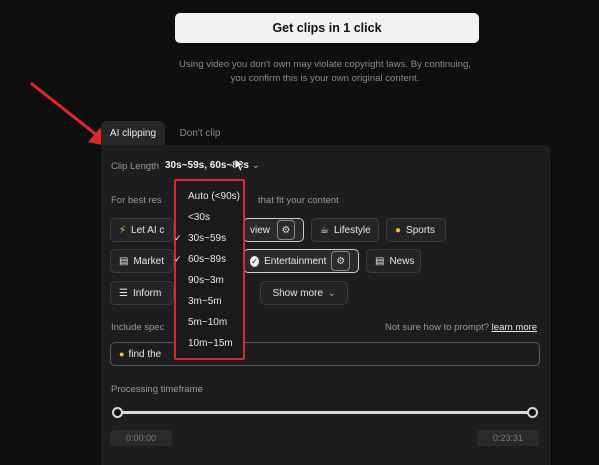 Image resolution: width=599 pixels, height=465 pixels. What do you see at coordinates (149, 261) in the screenshot?
I see `chip-marketing-label: Market` at bounding box center [149, 261].